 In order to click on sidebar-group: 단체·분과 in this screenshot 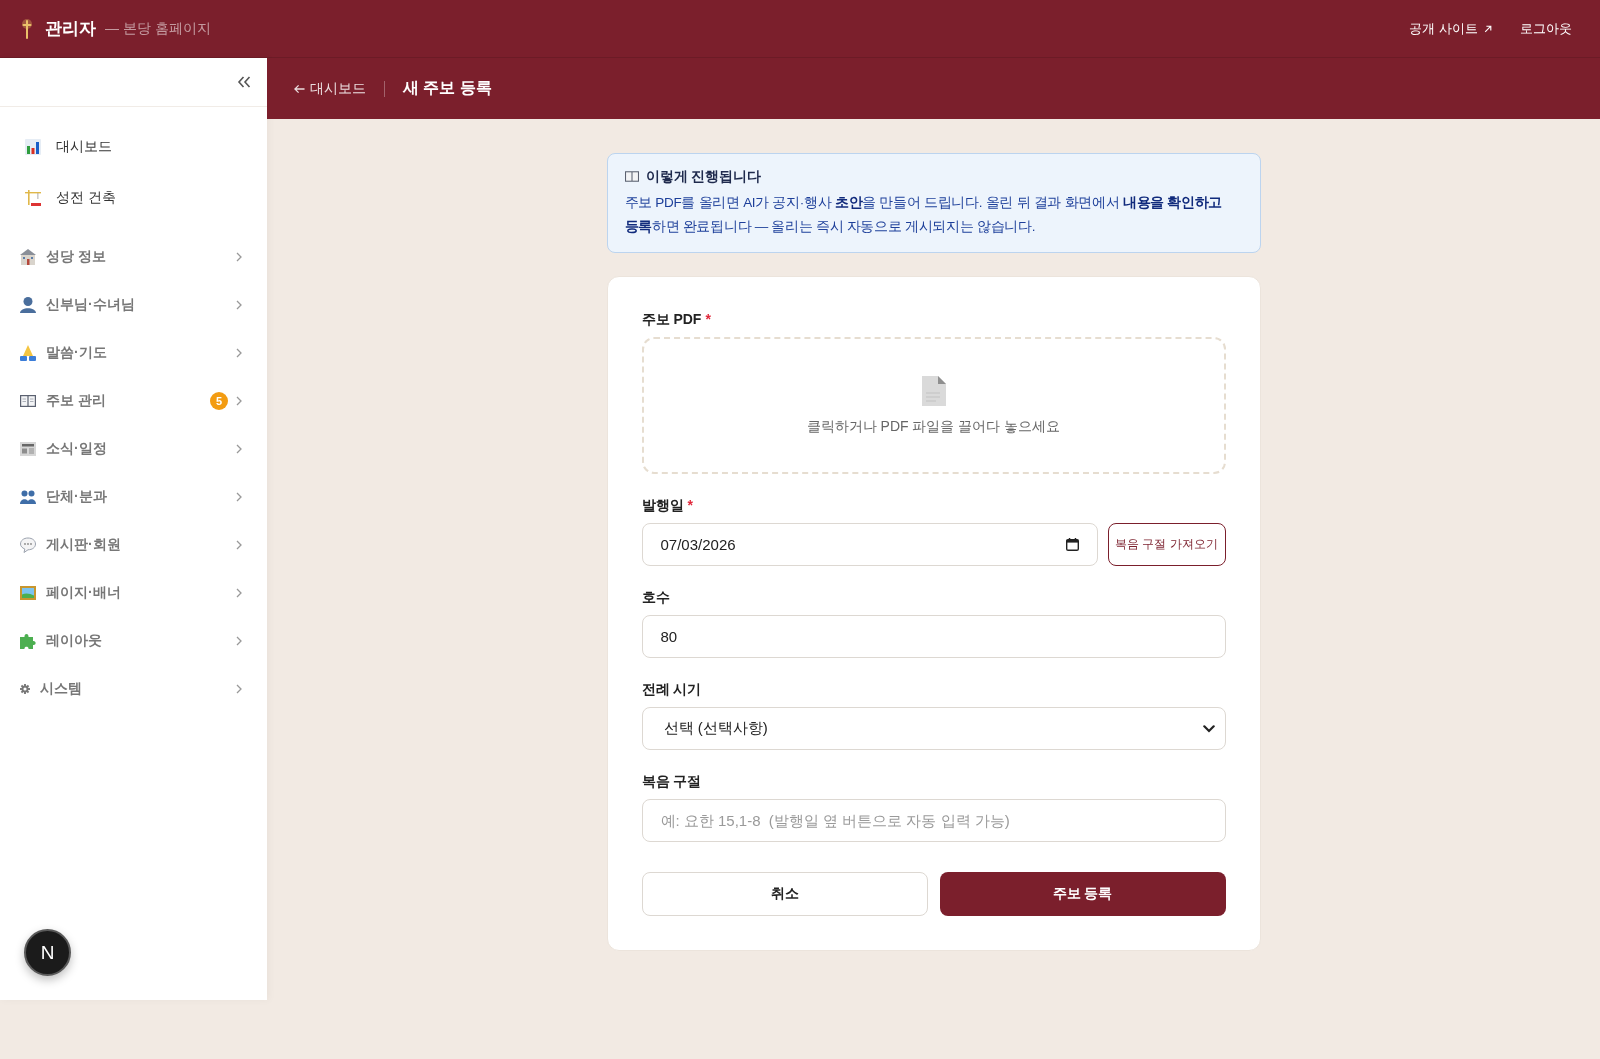, I will do `click(133, 497)`.